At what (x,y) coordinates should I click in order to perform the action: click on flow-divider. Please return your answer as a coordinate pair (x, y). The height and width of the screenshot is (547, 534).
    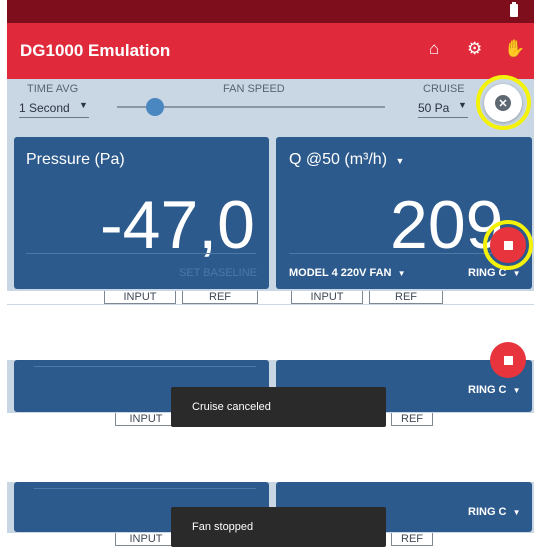
    Looking at the image, I should click on (394, 253).